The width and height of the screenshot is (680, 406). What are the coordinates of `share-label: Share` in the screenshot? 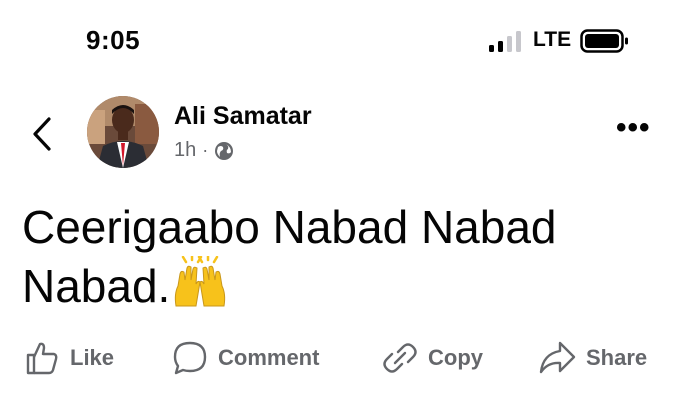 It's located at (617, 357).